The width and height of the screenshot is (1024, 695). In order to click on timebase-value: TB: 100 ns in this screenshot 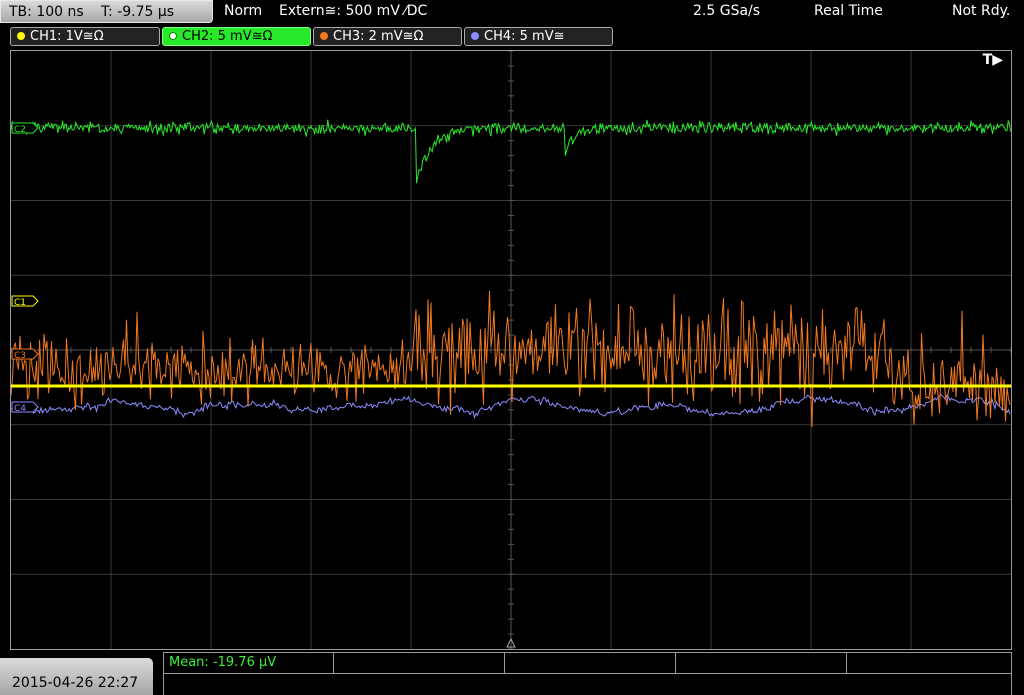, I will do `click(46, 12)`.